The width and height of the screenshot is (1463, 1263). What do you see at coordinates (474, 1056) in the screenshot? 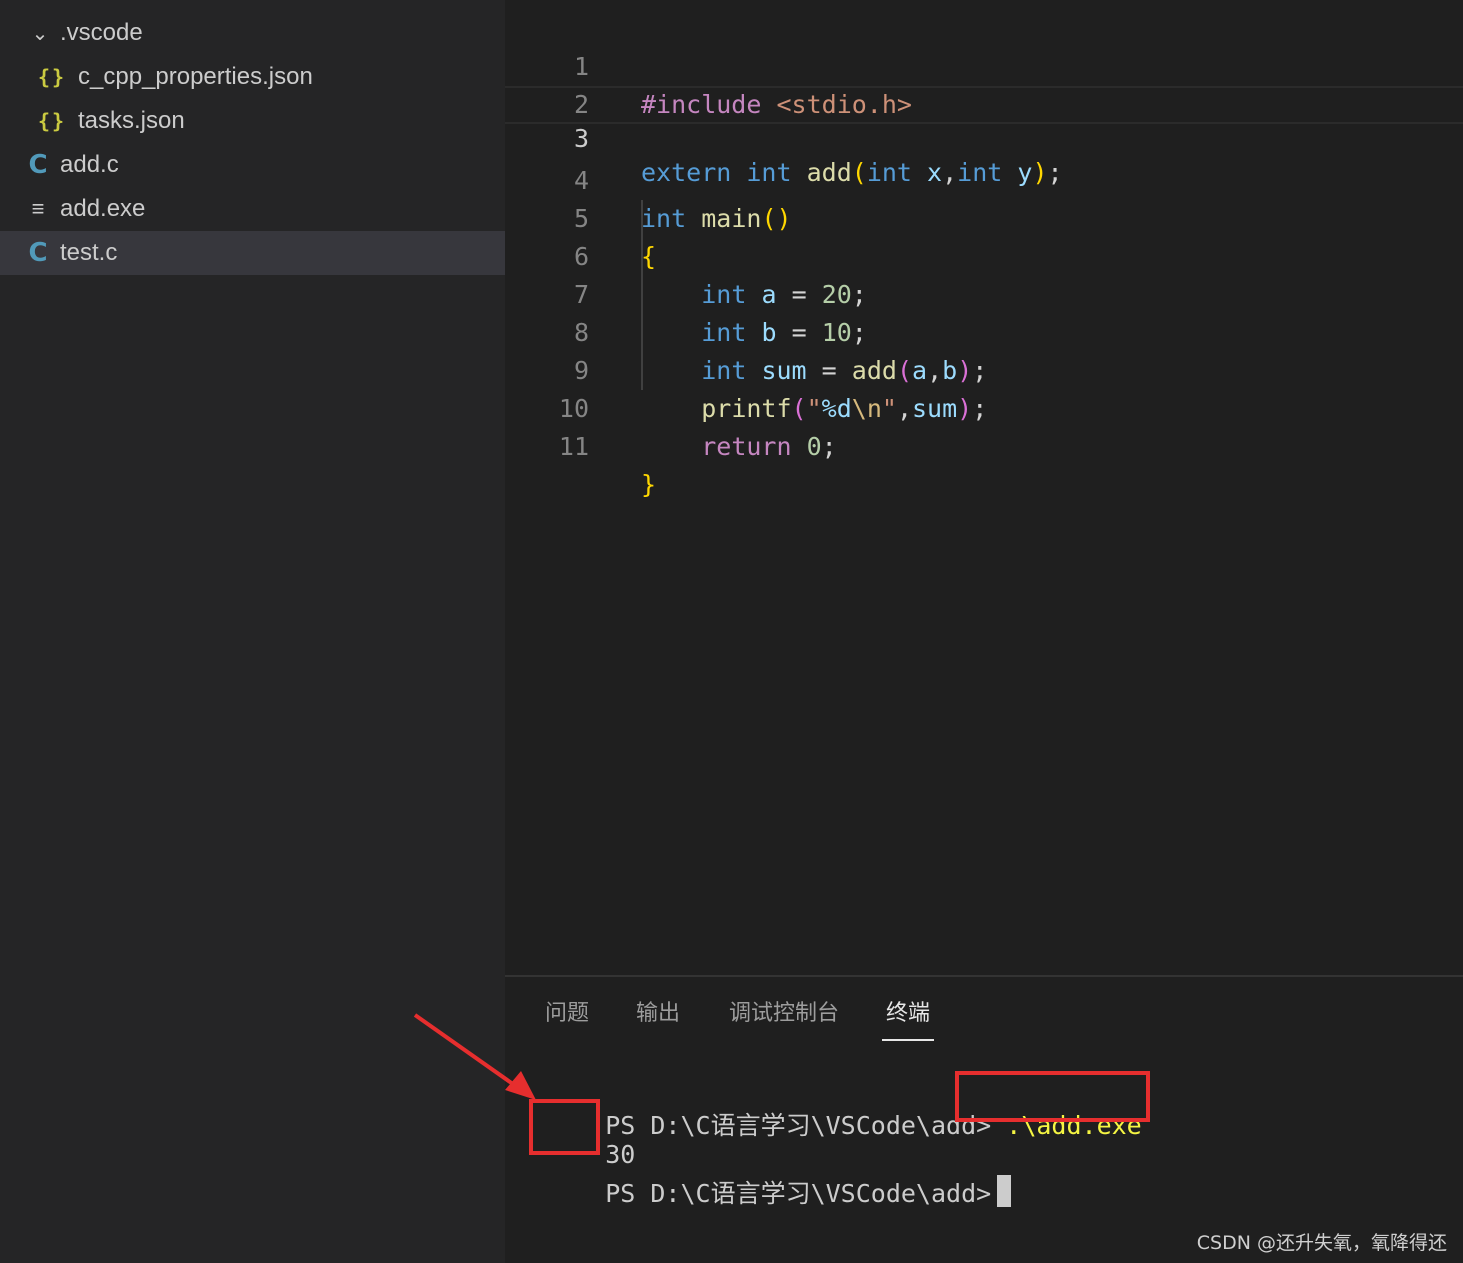
I see `annotation-arrow` at bounding box center [474, 1056].